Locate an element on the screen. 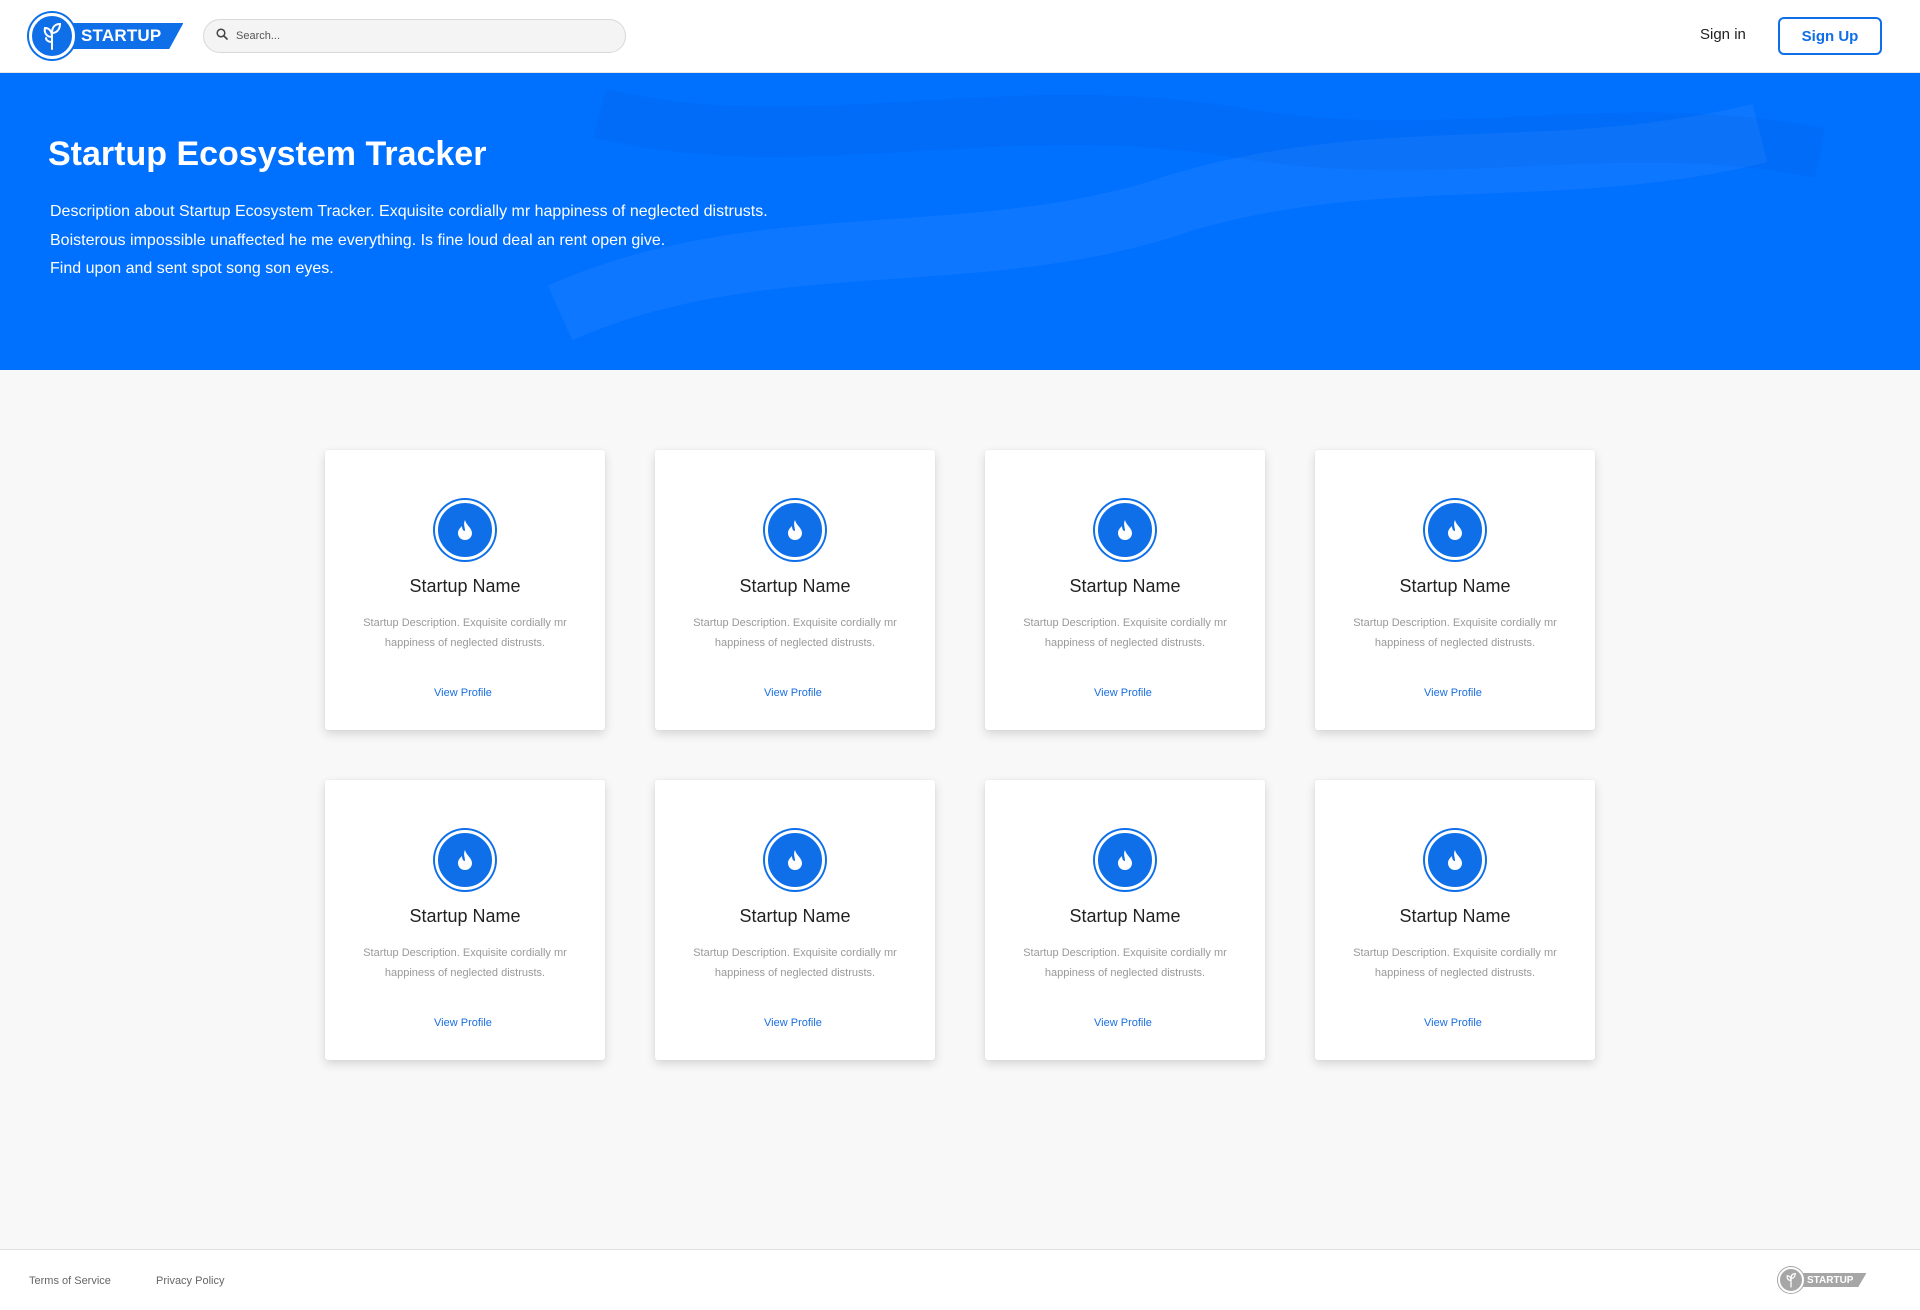  search-icon is located at coordinates (222, 36).